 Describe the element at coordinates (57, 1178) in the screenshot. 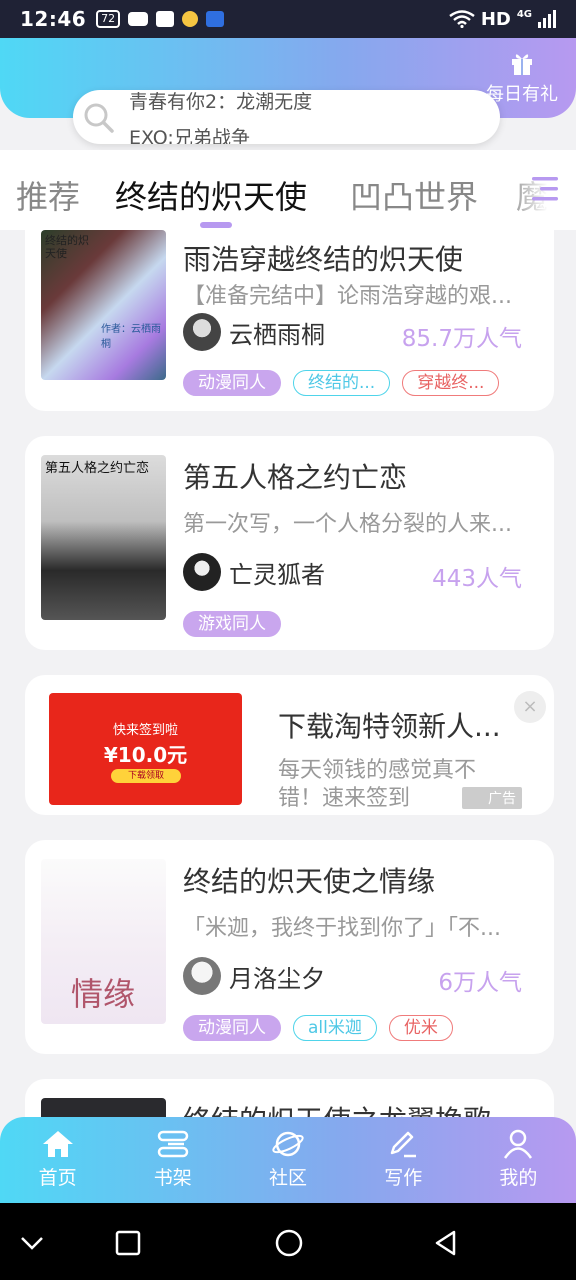

I see `nav-home-label: 首页` at that location.